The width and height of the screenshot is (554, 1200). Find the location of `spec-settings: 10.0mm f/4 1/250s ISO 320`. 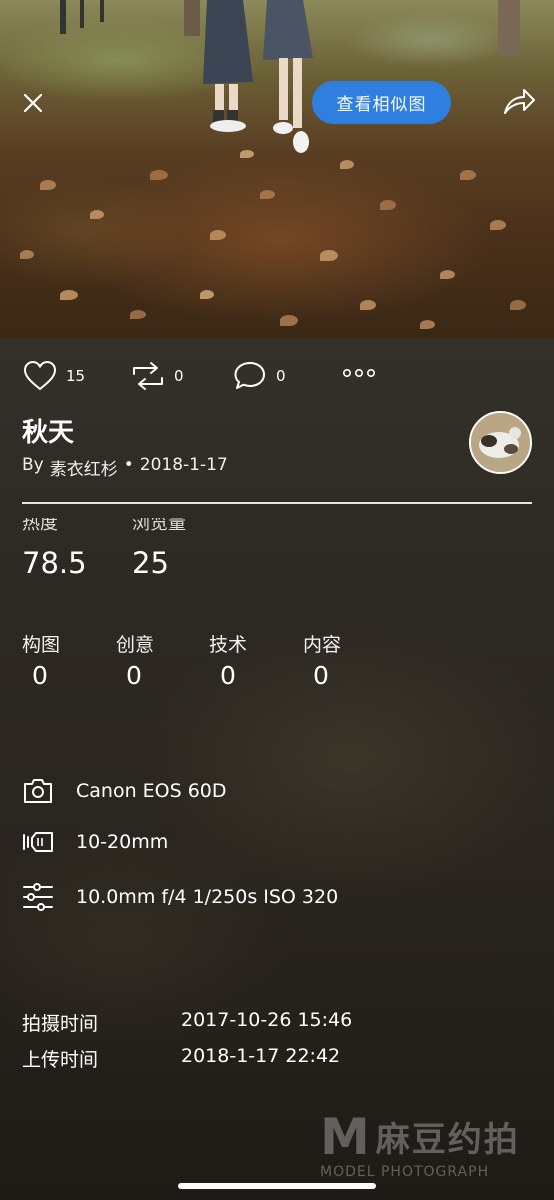

spec-settings: 10.0mm f/4 1/250s ISO 320 is located at coordinates (180, 897).